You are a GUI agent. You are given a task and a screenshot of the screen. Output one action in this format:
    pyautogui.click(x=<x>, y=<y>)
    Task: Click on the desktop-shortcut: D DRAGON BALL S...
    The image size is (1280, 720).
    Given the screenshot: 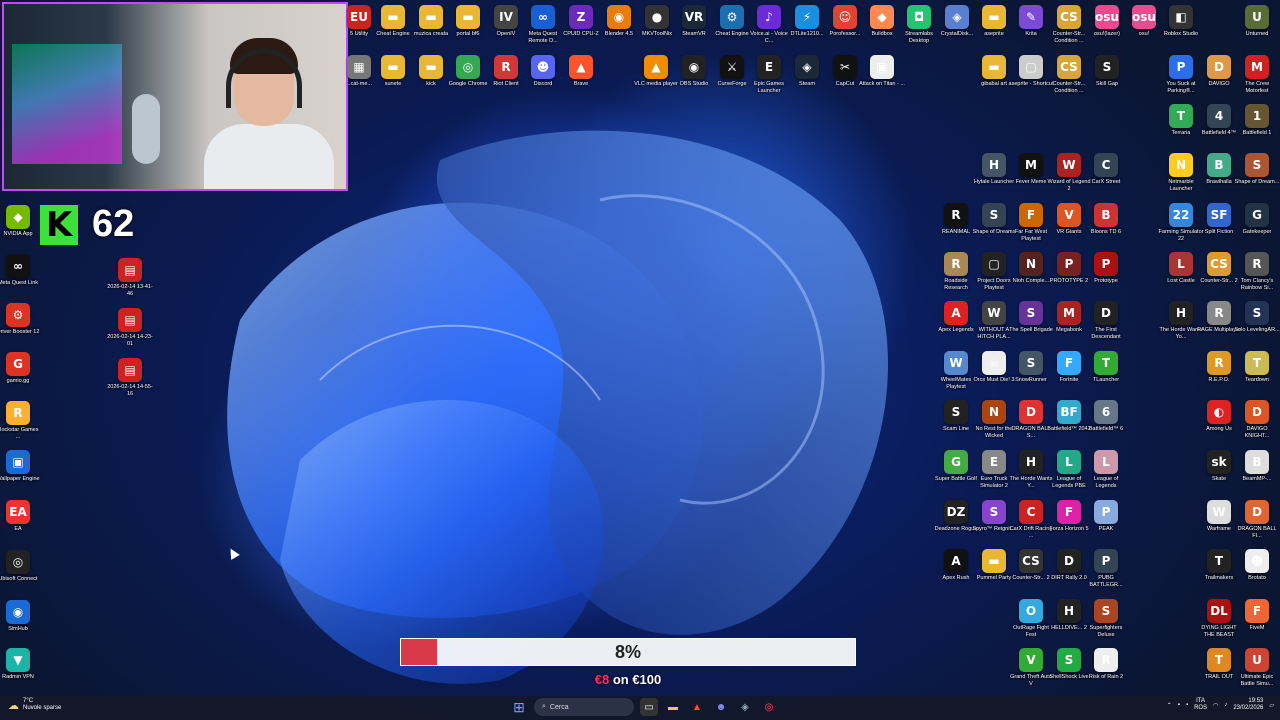 What is the action you would take?
    pyautogui.click(x=1031, y=420)
    